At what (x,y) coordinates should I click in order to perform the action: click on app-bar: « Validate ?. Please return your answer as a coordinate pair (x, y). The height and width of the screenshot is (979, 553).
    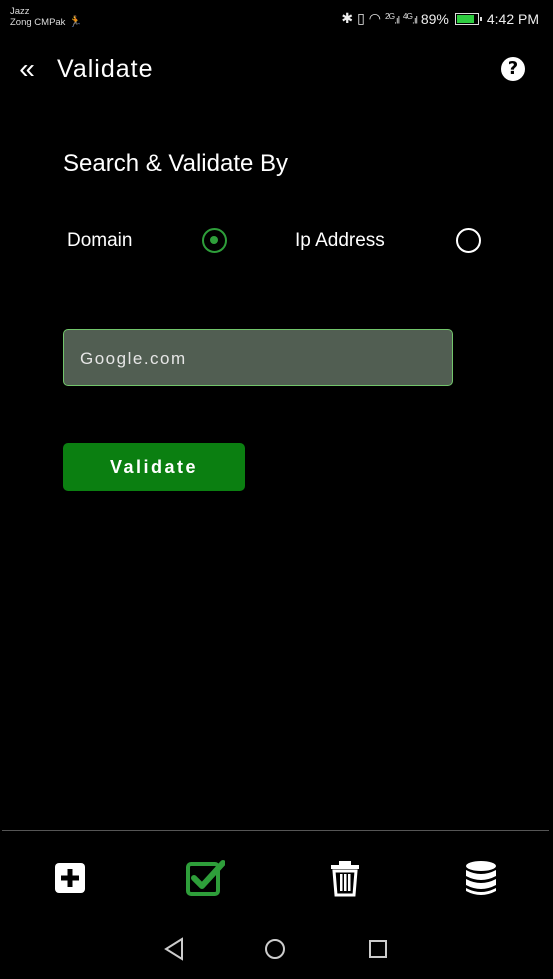
    Looking at the image, I should click on (275, 72).